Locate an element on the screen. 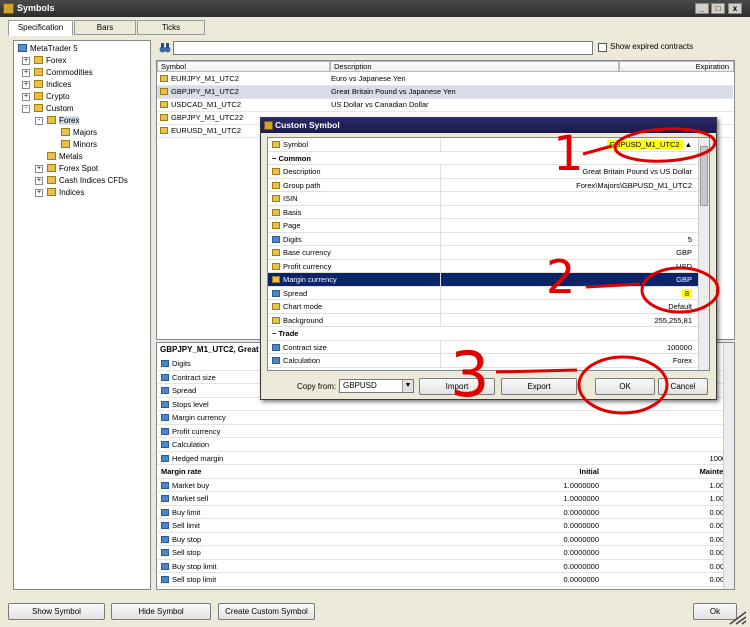 This screenshot has width=750, height=627. export-button: Export is located at coordinates (539, 386).